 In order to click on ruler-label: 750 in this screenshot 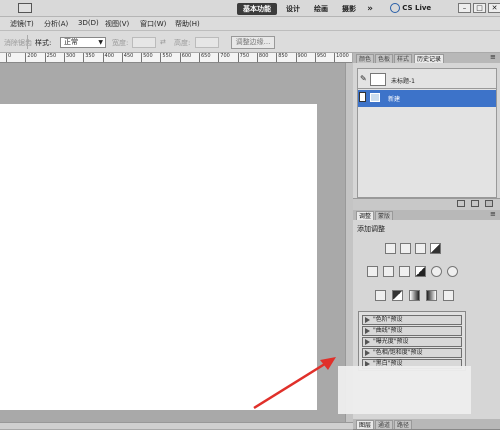, I will do `click(244, 56)`.